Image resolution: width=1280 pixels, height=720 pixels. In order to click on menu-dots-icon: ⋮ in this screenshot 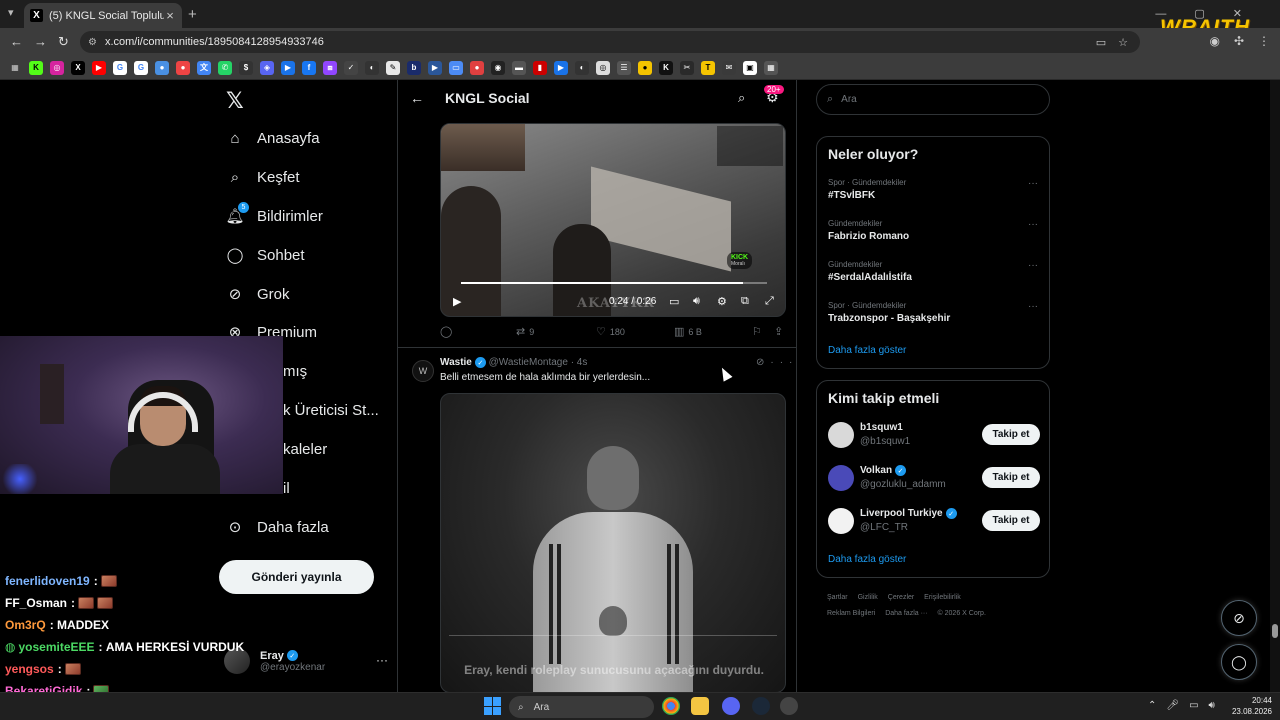, I will do `click(1264, 41)`.